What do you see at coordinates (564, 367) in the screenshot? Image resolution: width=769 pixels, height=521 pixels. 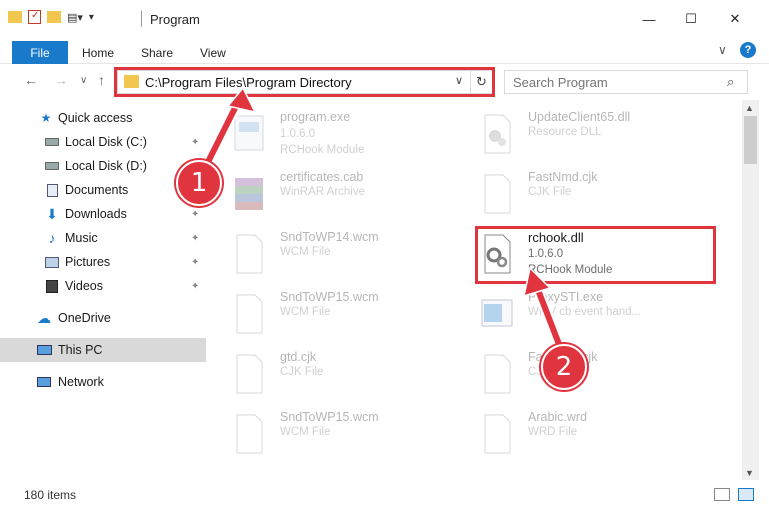 I see `callout-badge-2: 2` at bounding box center [564, 367].